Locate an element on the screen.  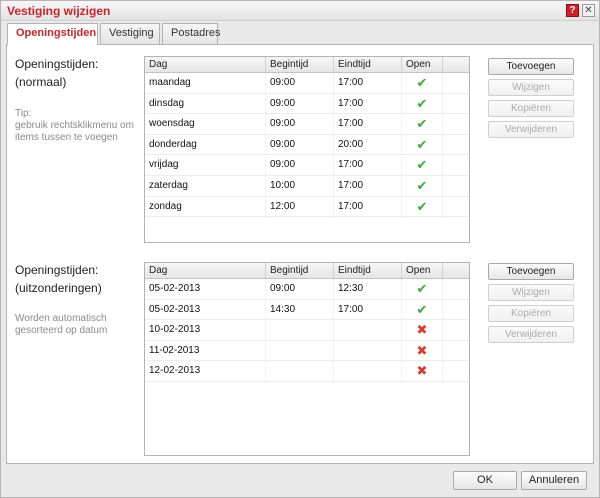
tab-openingstijden: Openingstijden is located at coordinates (52, 34).